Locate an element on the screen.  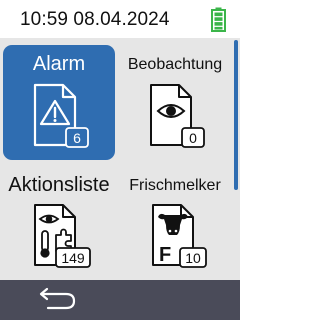
status-bar: 10:59 08.04.2024 is located at coordinates (120, 19).